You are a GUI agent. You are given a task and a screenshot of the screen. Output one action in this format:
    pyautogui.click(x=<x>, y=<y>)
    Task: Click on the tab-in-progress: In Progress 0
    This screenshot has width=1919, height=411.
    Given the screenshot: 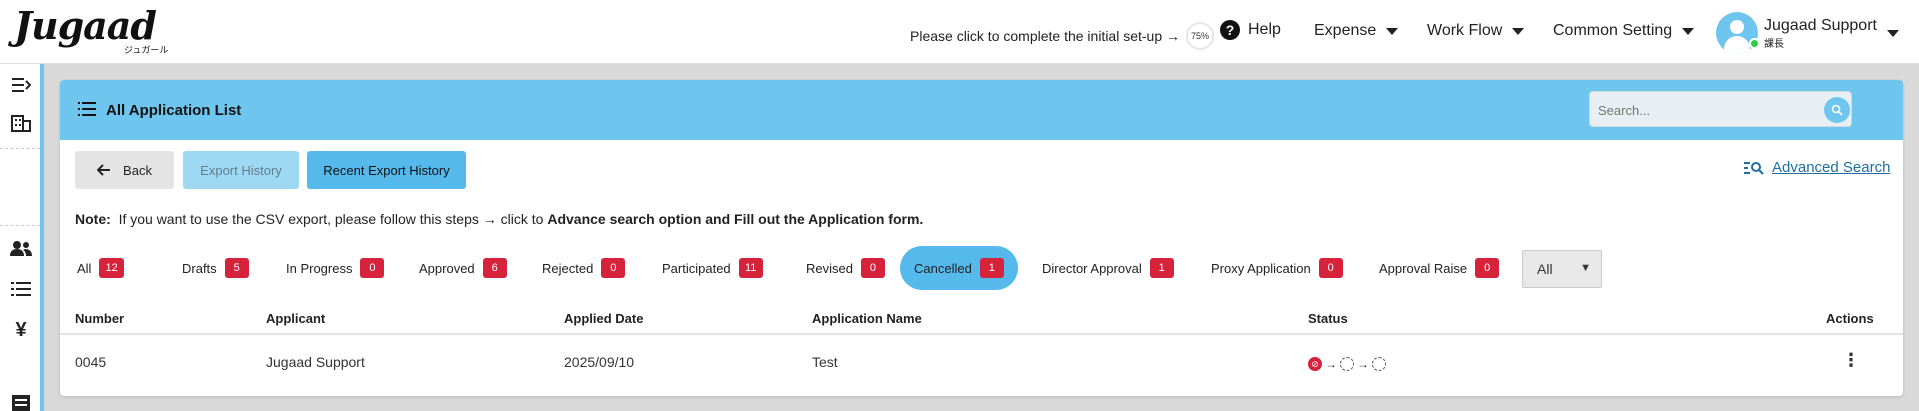 What is the action you would take?
    pyautogui.click(x=335, y=268)
    